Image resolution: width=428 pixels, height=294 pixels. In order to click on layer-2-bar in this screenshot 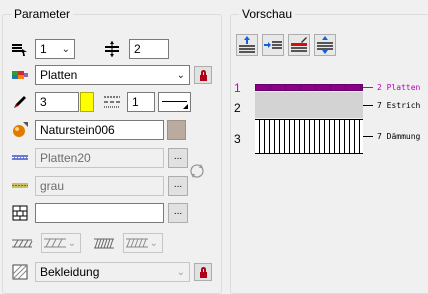, I will do `click(309, 105)`.